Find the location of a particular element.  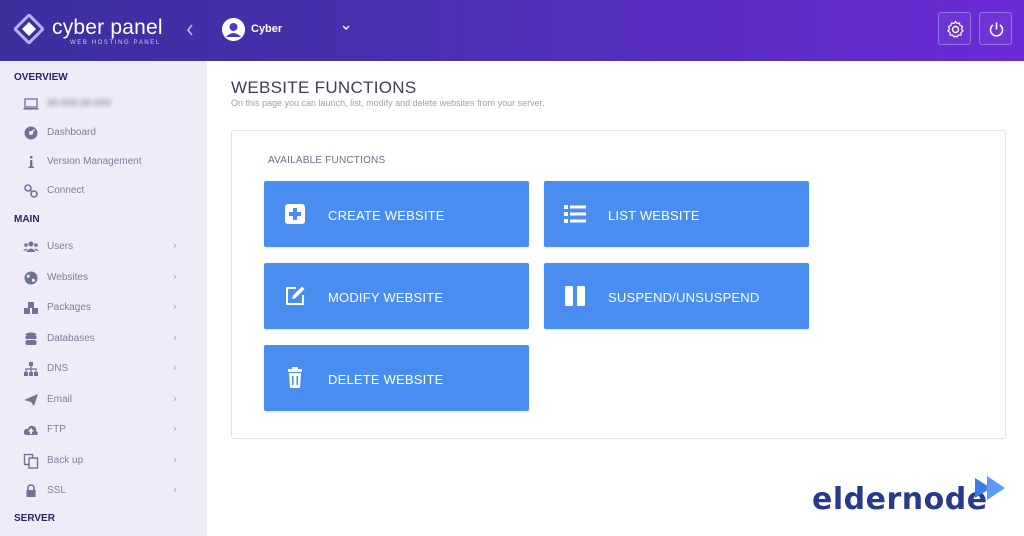

sidebar-item-label: Databases is located at coordinates (71, 338).